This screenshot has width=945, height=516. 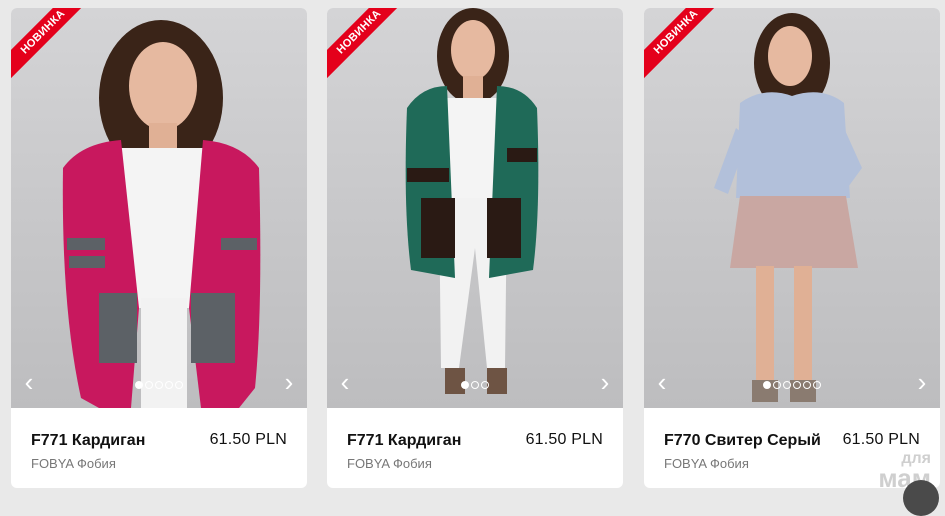 I want to click on product-name: F770 Свитер Серый, so click(x=742, y=441).